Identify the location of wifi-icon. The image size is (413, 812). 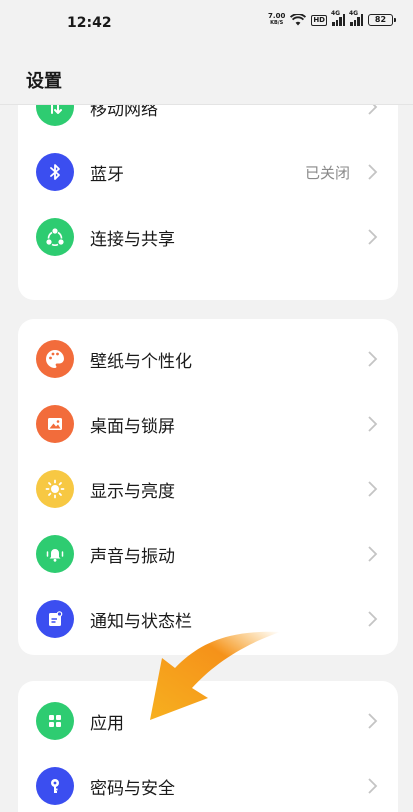
(298, 20).